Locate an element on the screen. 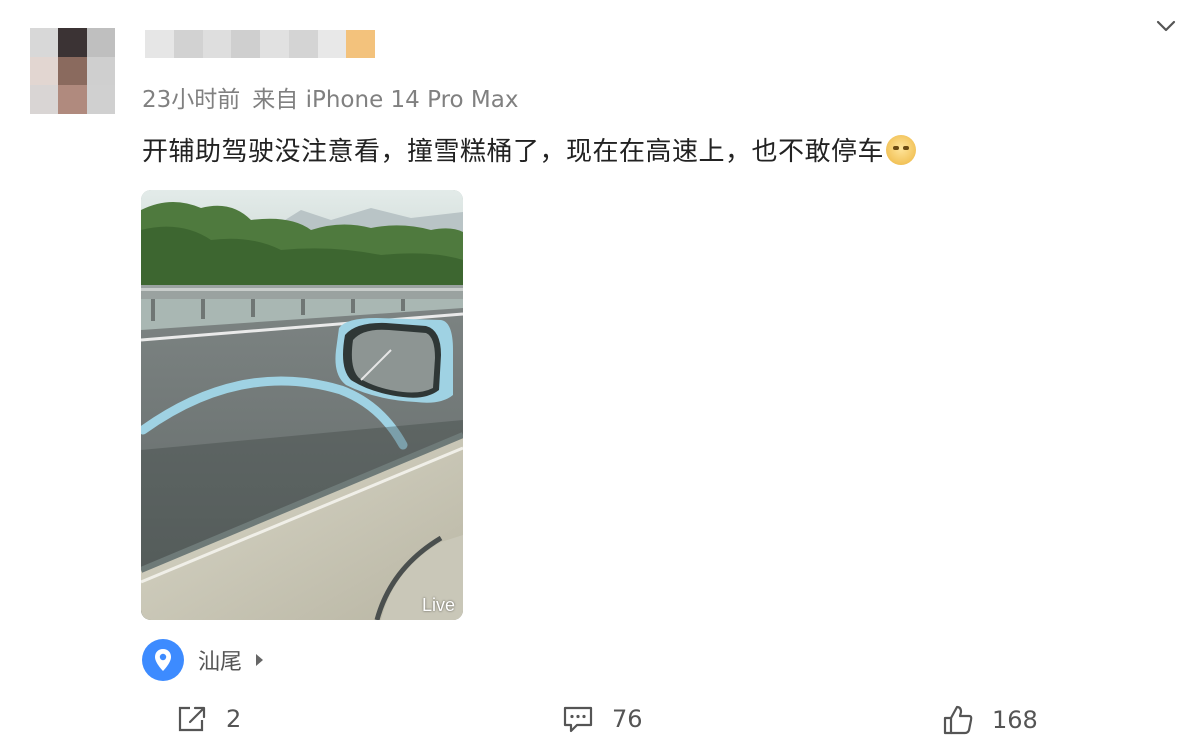 This screenshot has width=1200, height=740. avatar is located at coordinates (72, 71).